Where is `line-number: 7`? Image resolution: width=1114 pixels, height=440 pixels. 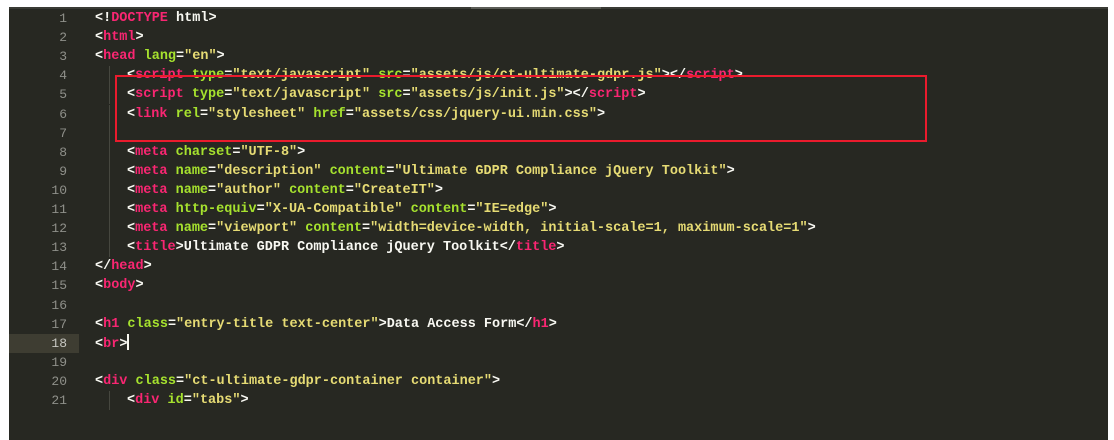 line-number: 7 is located at coordinates (63, 133).